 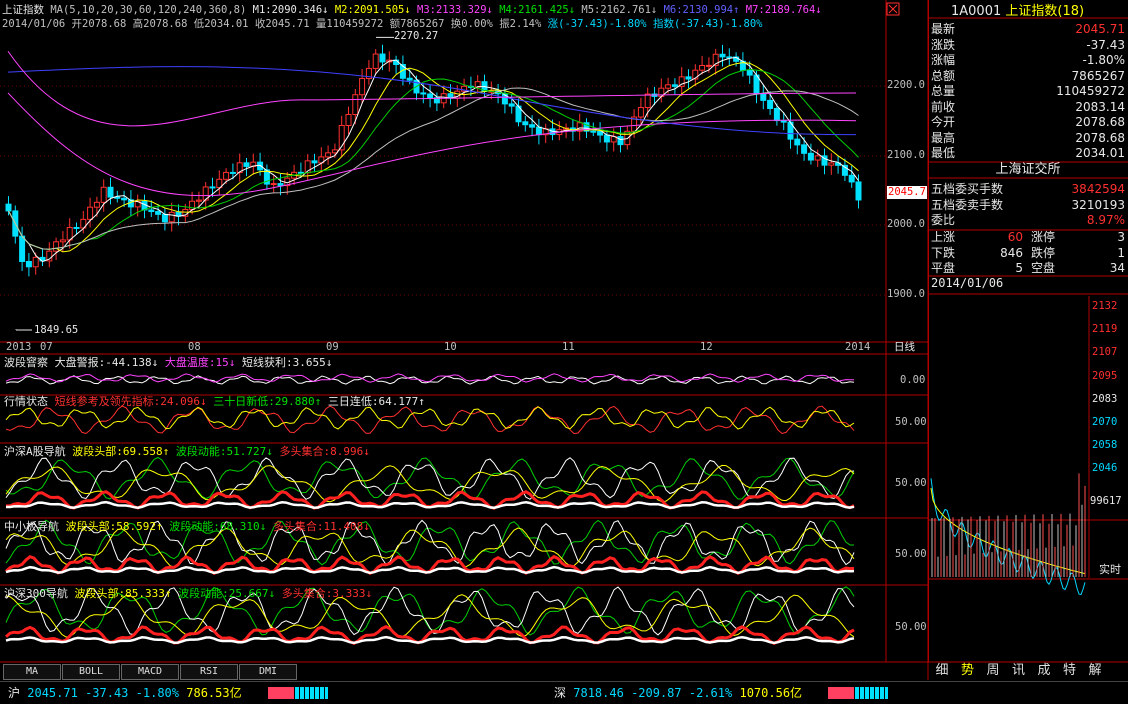 I want to click on sh-index-summary: 沪 2045.71 -37.43 -1.80% 786.53亿, so click(x=125, y=693).